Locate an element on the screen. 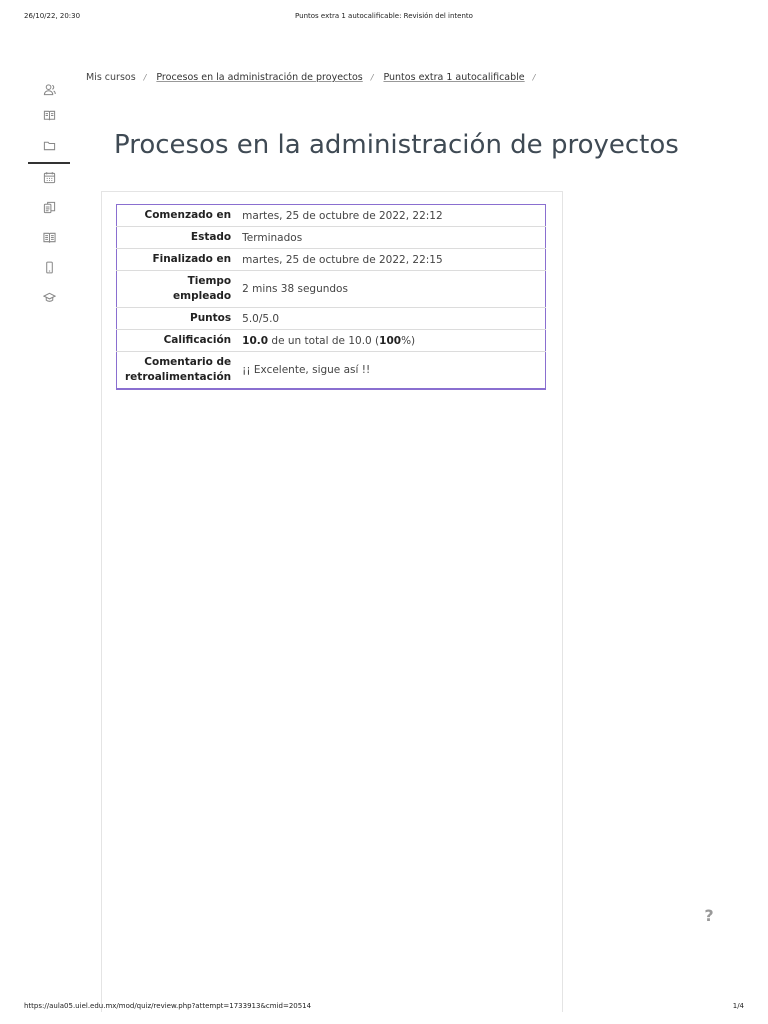  time-taken-label-line2: empleado is located at coordinates (202, 296).